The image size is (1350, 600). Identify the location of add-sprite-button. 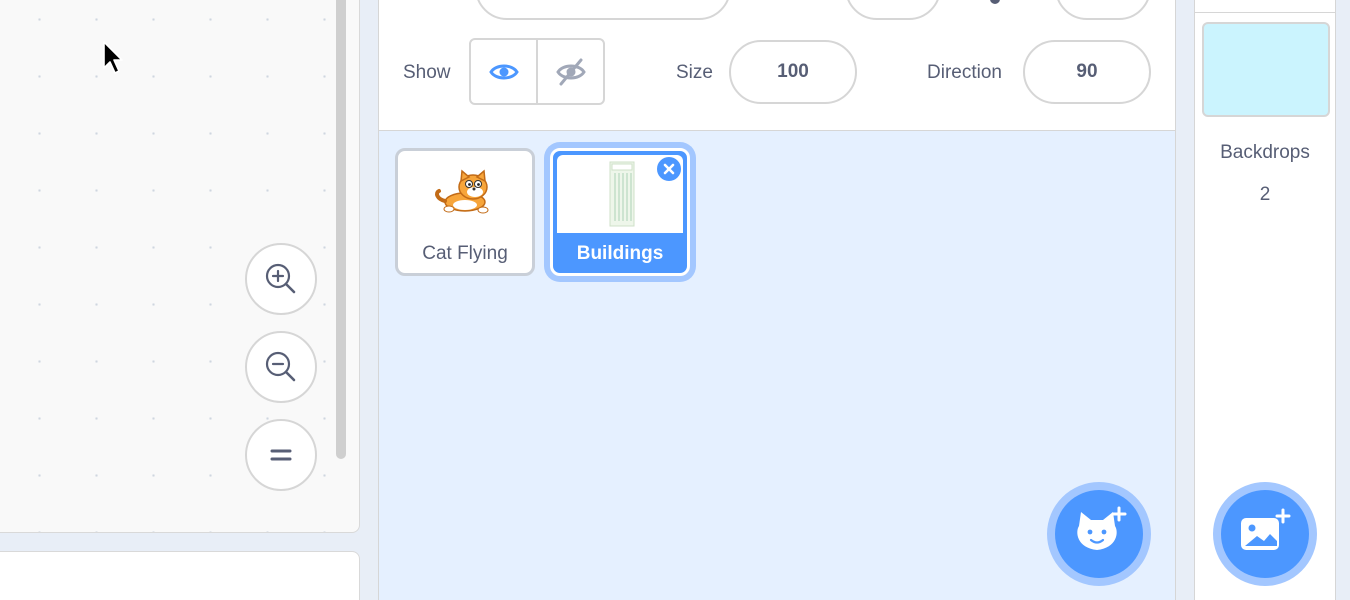
(1099, 534).